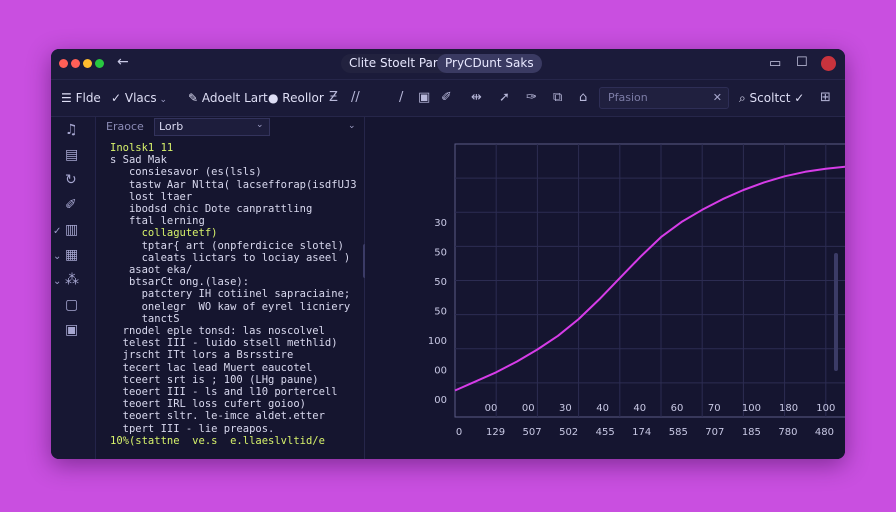 The image size is (896, 512). I want to click on zoom-window-button, so click(87, 63).